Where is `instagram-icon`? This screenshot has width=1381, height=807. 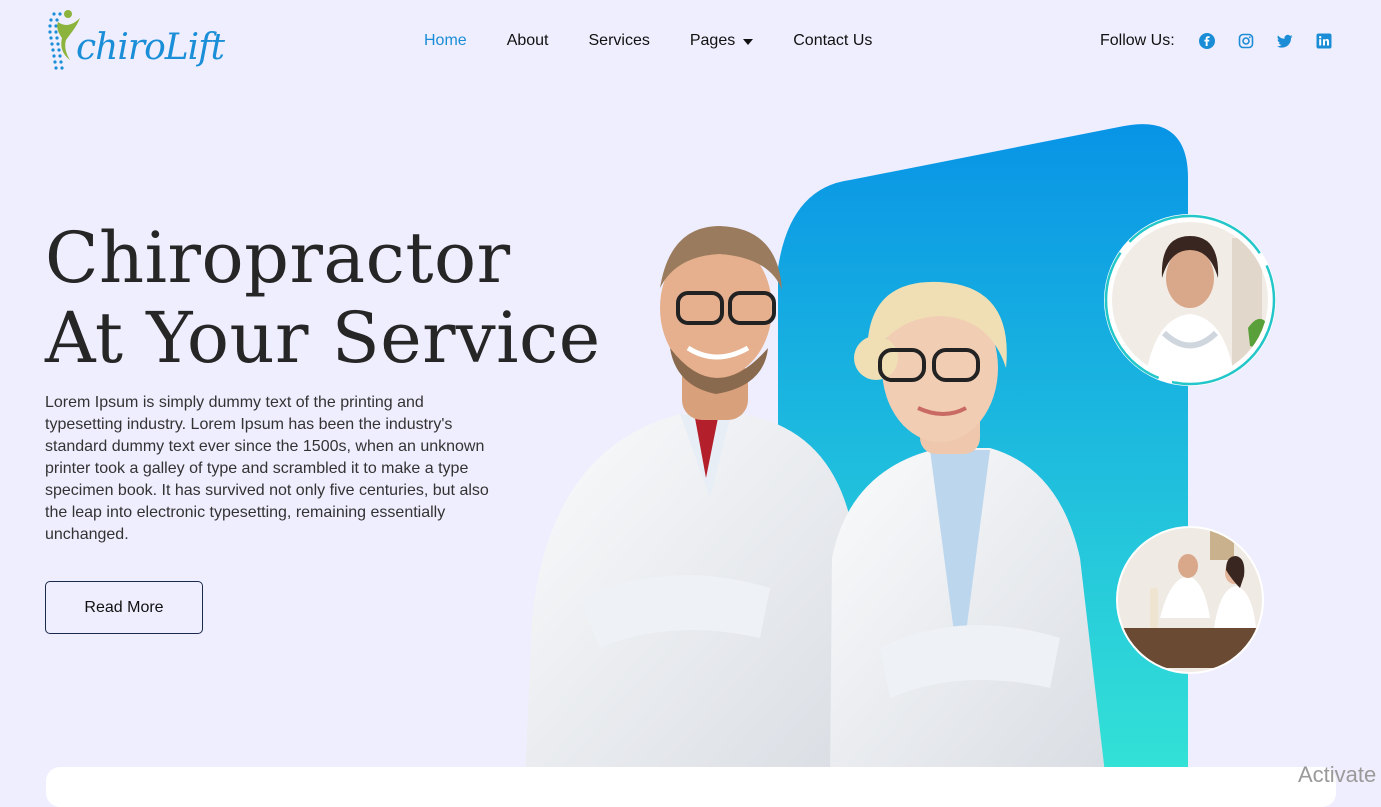
instagram-icon is located at coordinates (1246, 41).